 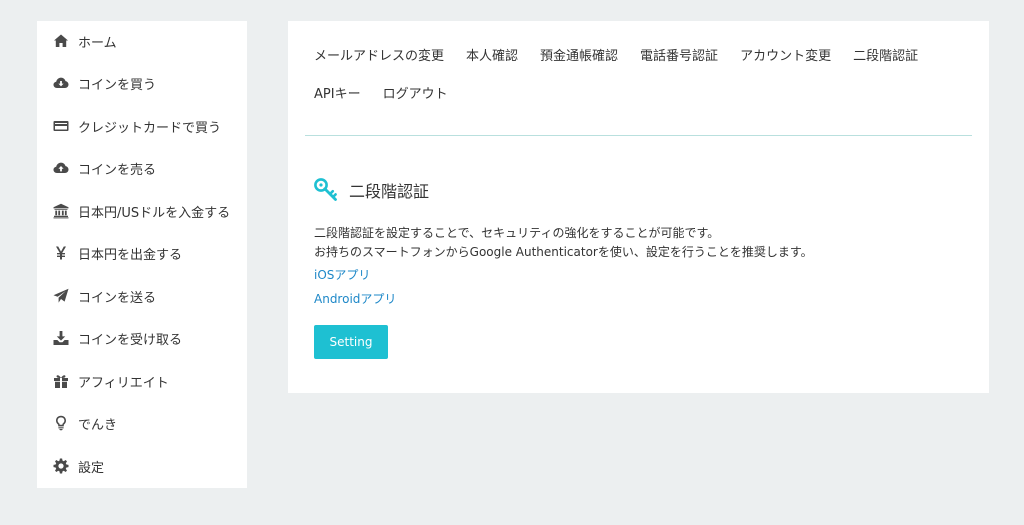 What do you see at coordinates (638, 135) in the screenshot?
I see `divider` at bounding box center [638, 135].